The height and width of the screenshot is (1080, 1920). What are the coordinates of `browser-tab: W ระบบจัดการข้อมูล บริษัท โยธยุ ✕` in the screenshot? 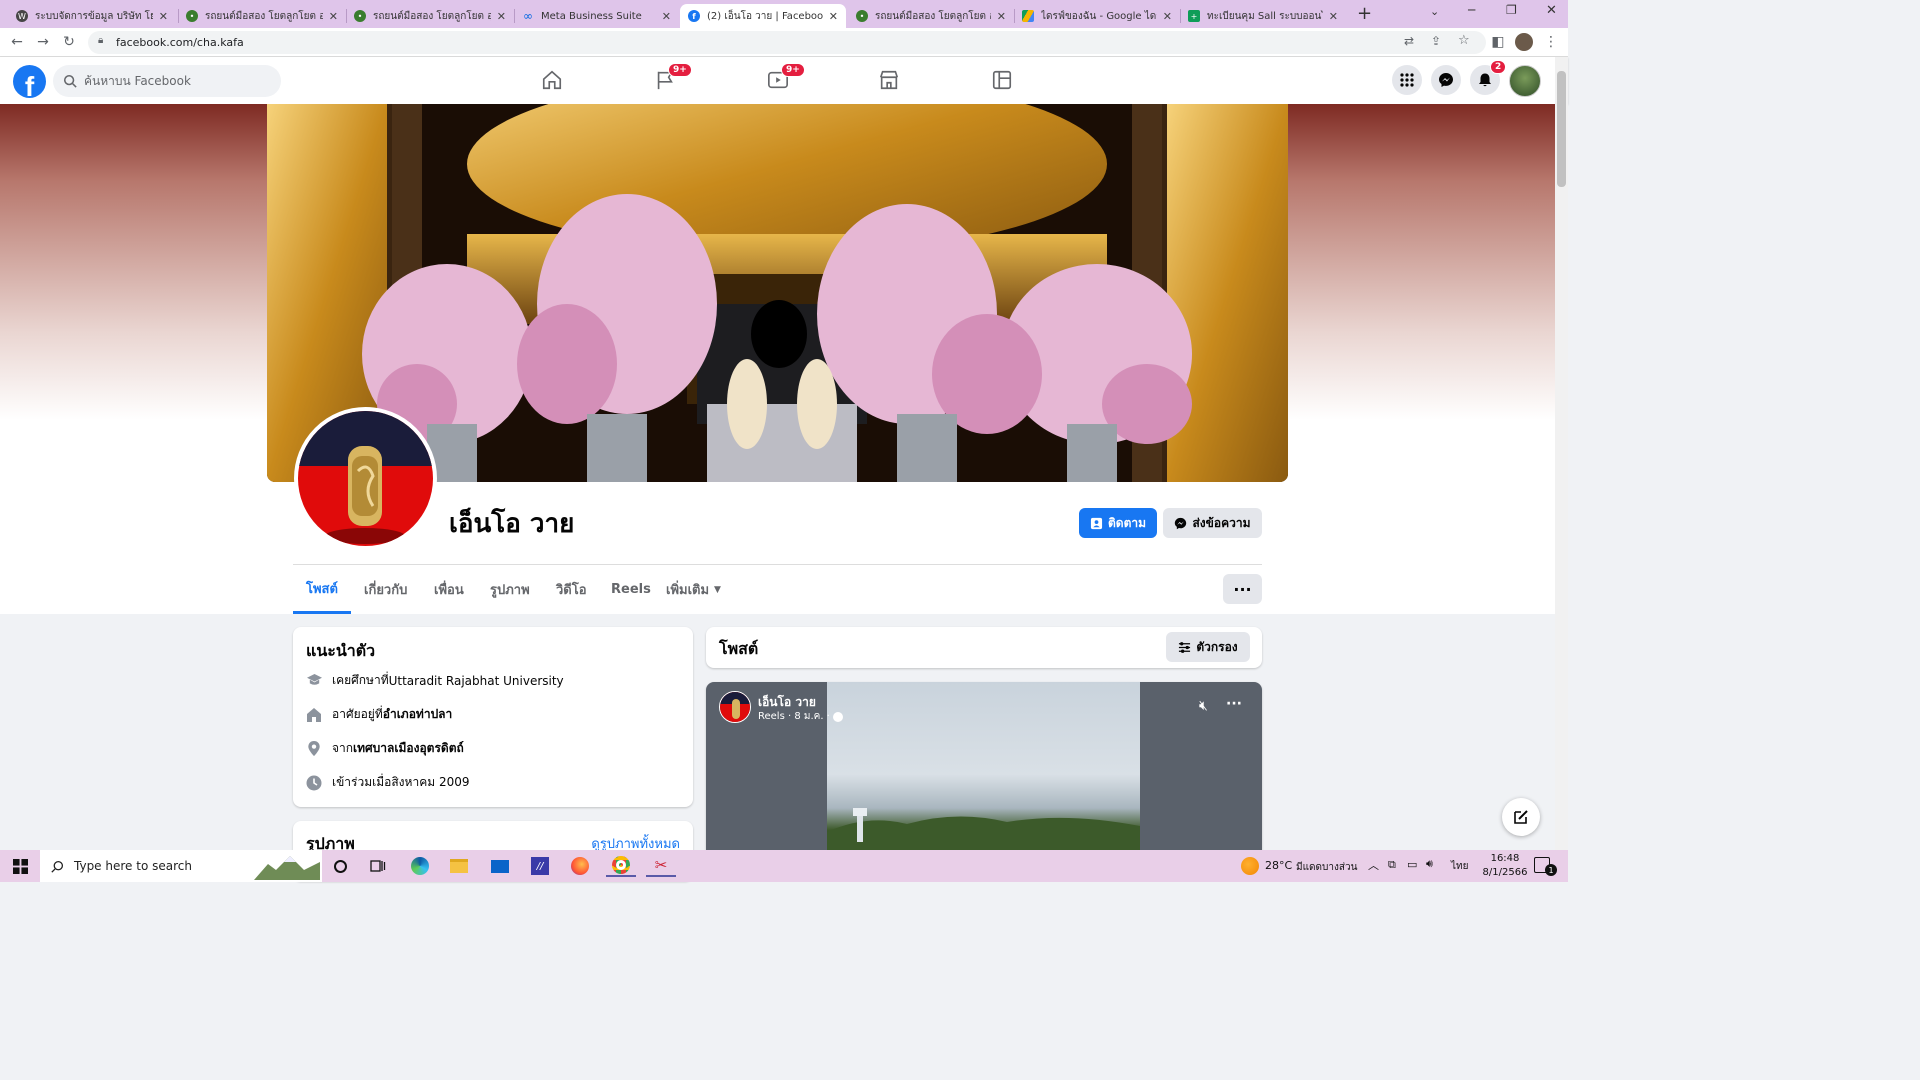 It's located at (92, 16).